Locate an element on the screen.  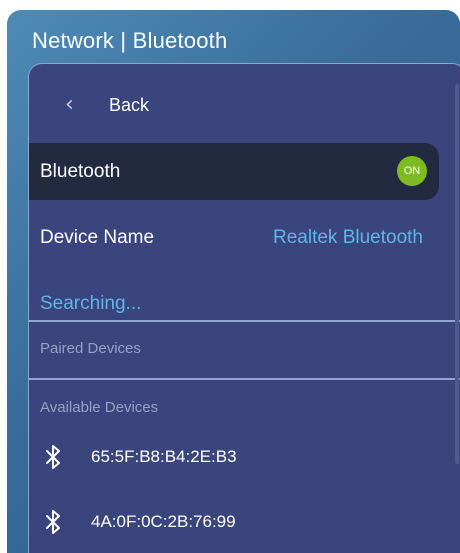
bluetooth-label: Bluetooth is located at coordinates (80, 171).